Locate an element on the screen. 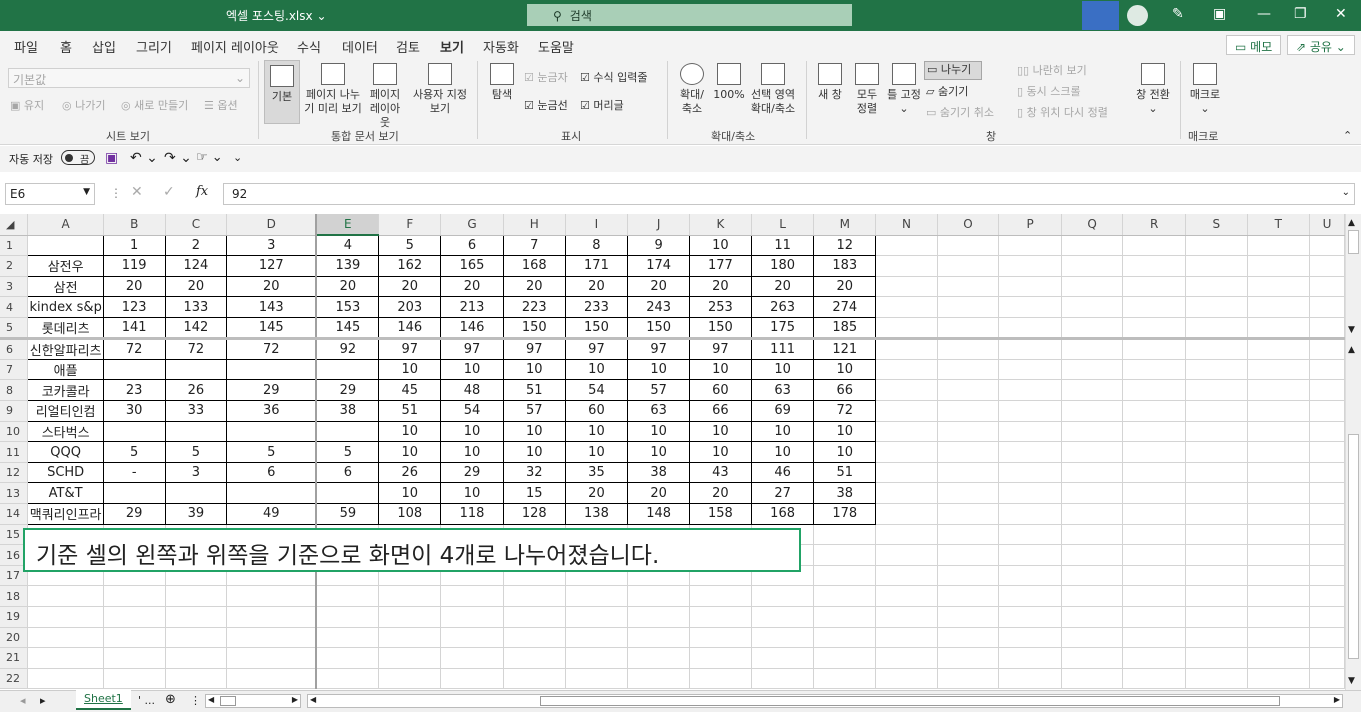 Image resolution: width=1361 pixels, height=712 pixels. cell: 5 is located at coordinates (348, 452).